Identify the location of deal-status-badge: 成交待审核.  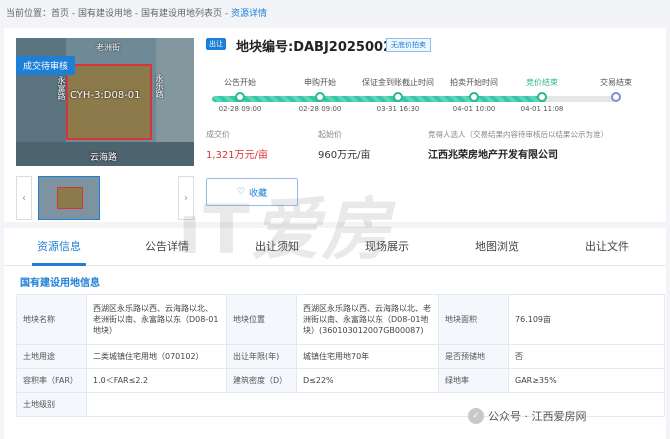
(46, 65).